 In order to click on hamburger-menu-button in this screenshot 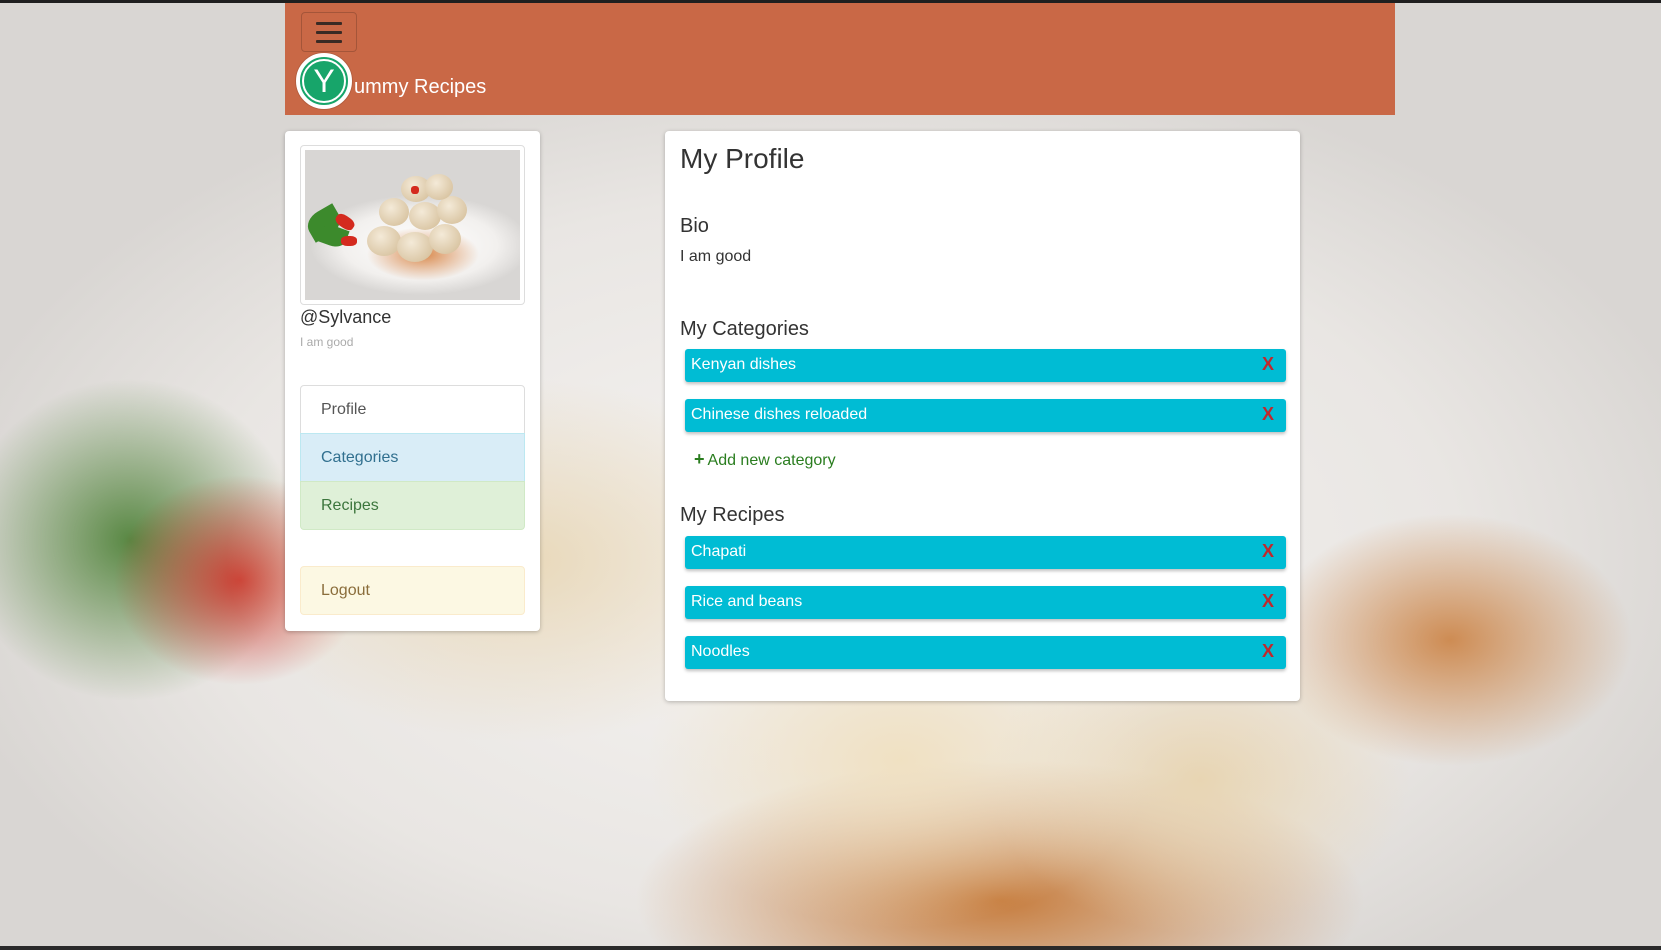, I will do `click(329, 32)`.